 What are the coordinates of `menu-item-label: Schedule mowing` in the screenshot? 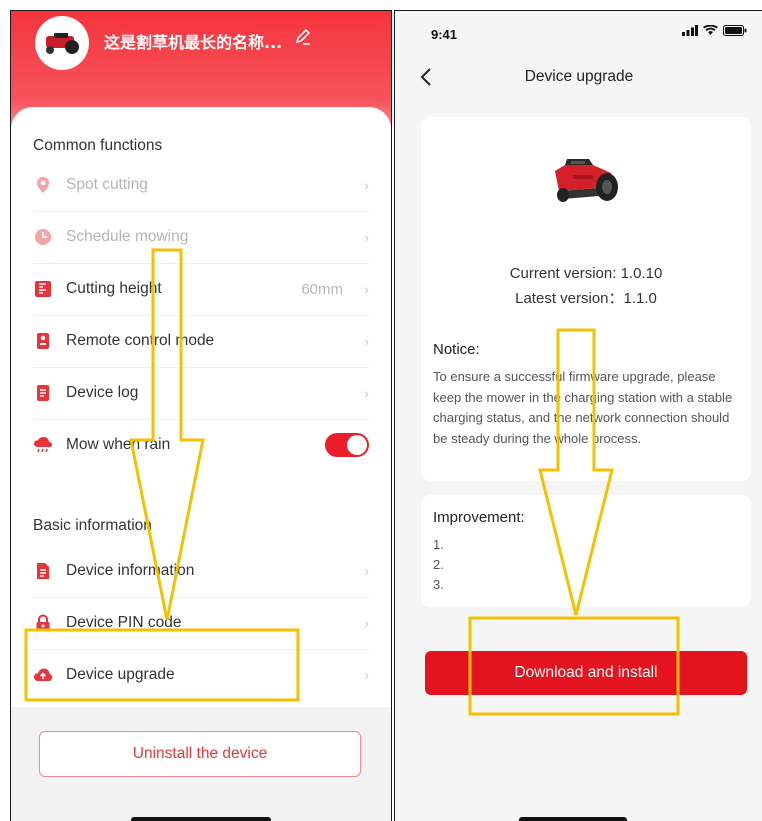 It's located at (127, 236).